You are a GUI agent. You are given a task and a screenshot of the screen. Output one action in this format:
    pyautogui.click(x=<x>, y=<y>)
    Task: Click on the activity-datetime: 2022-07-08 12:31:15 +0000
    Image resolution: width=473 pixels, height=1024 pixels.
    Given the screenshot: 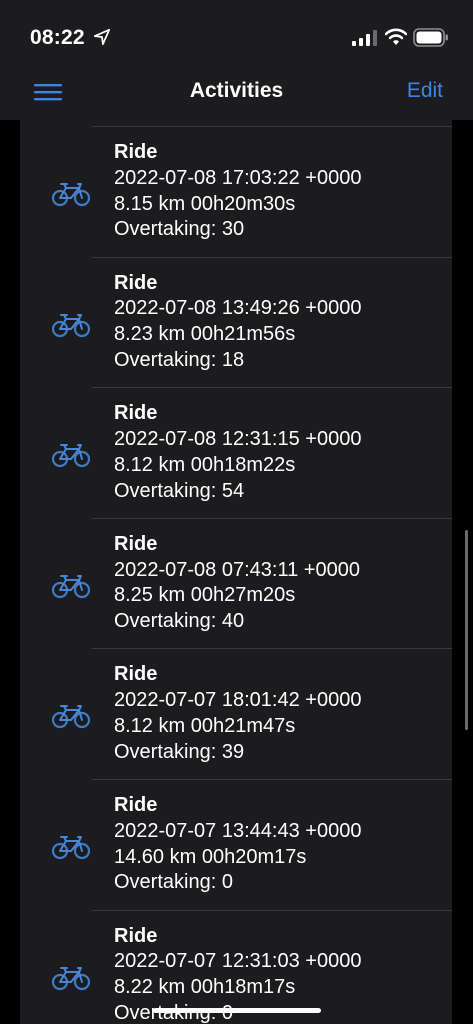 What is the action you would take?
    pyautogui.click(x=238, y=438)
    